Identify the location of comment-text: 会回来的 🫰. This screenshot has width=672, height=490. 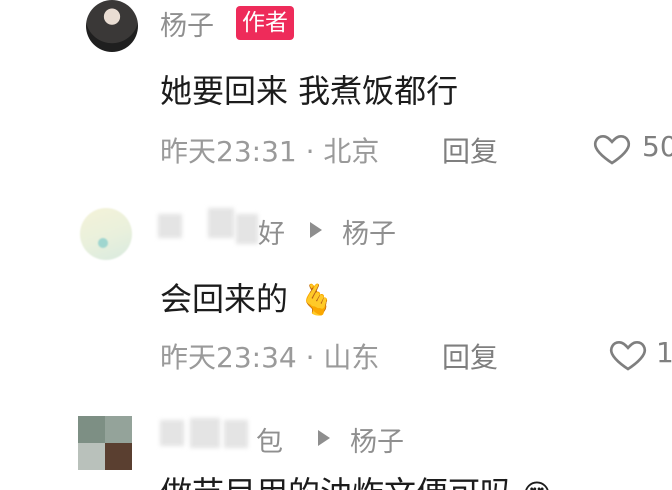
(248, 297).